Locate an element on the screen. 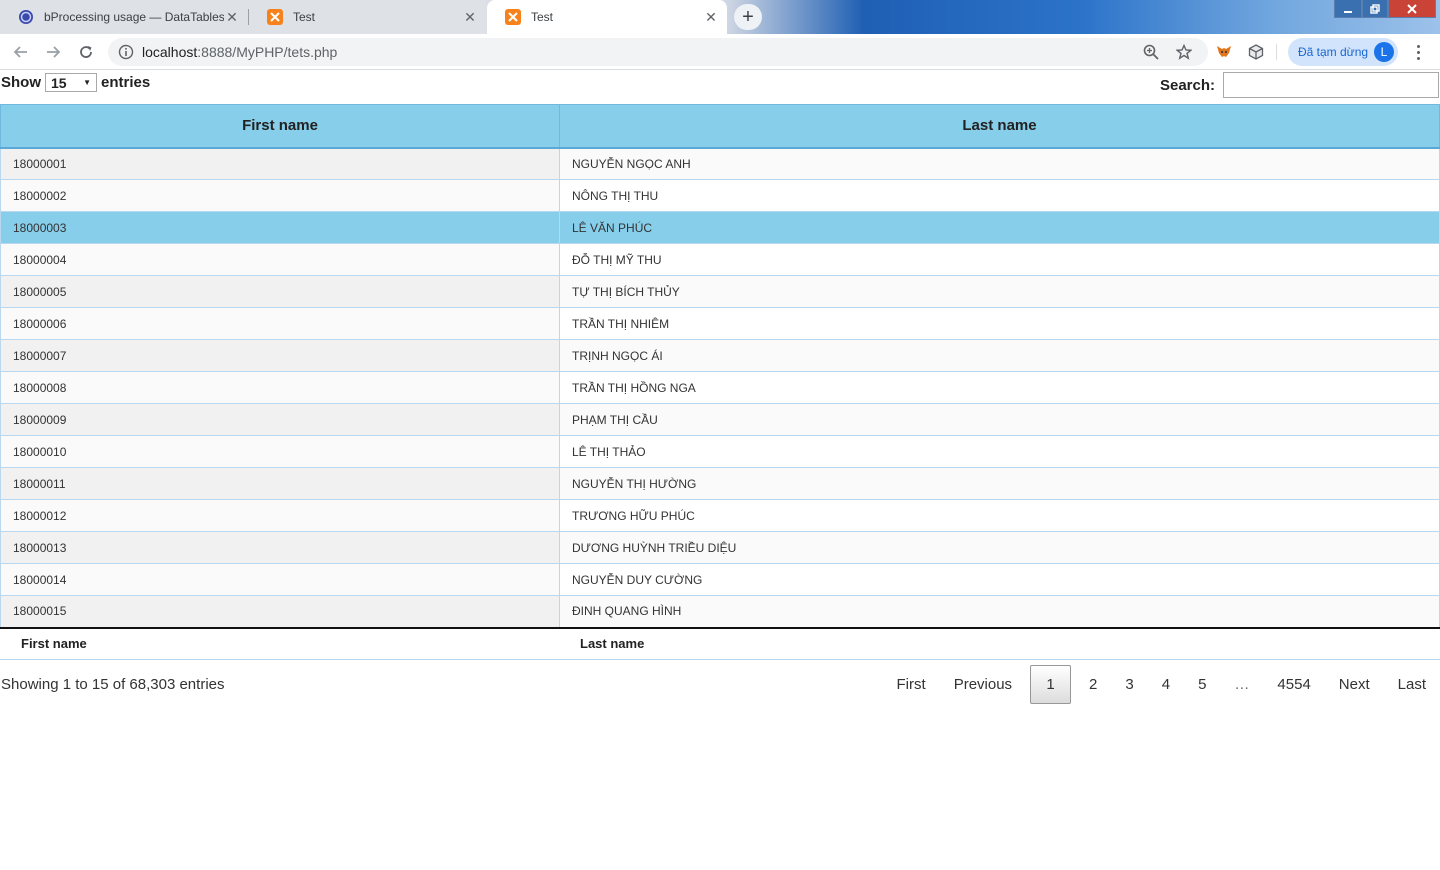  page-button-5: 5 is located at coordinates (1202, 684).